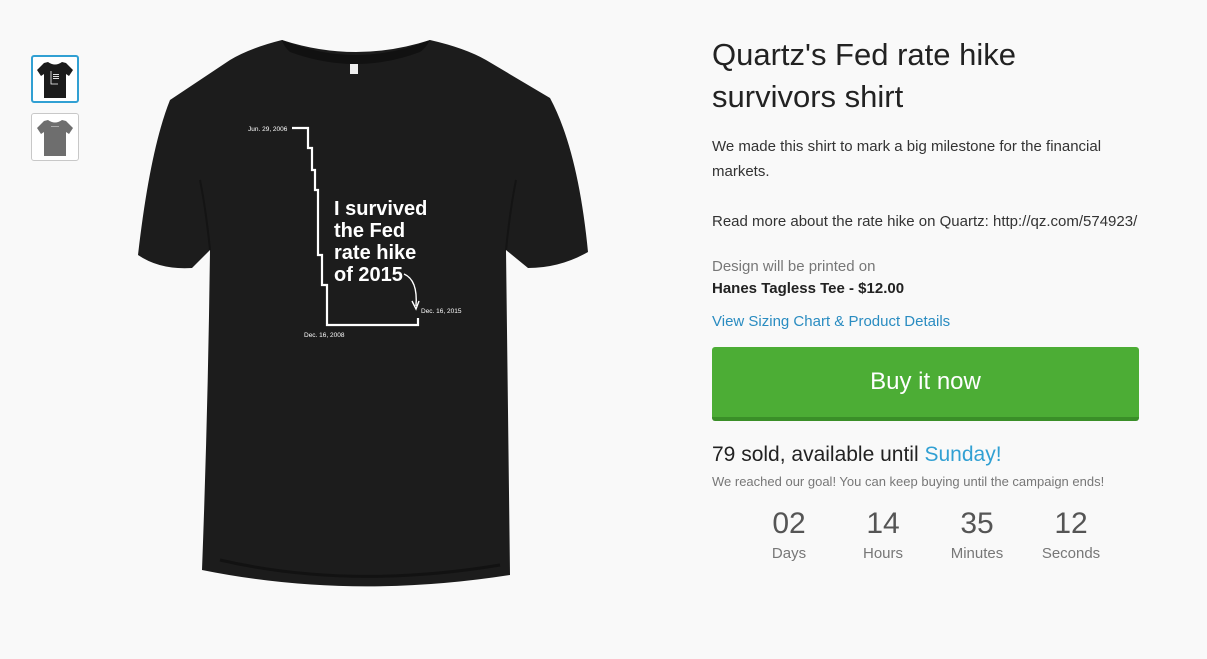 The height and width of the screenshot is (659, 1207). I want to click on buy-now-button: Buy it now, so click(925, 384).